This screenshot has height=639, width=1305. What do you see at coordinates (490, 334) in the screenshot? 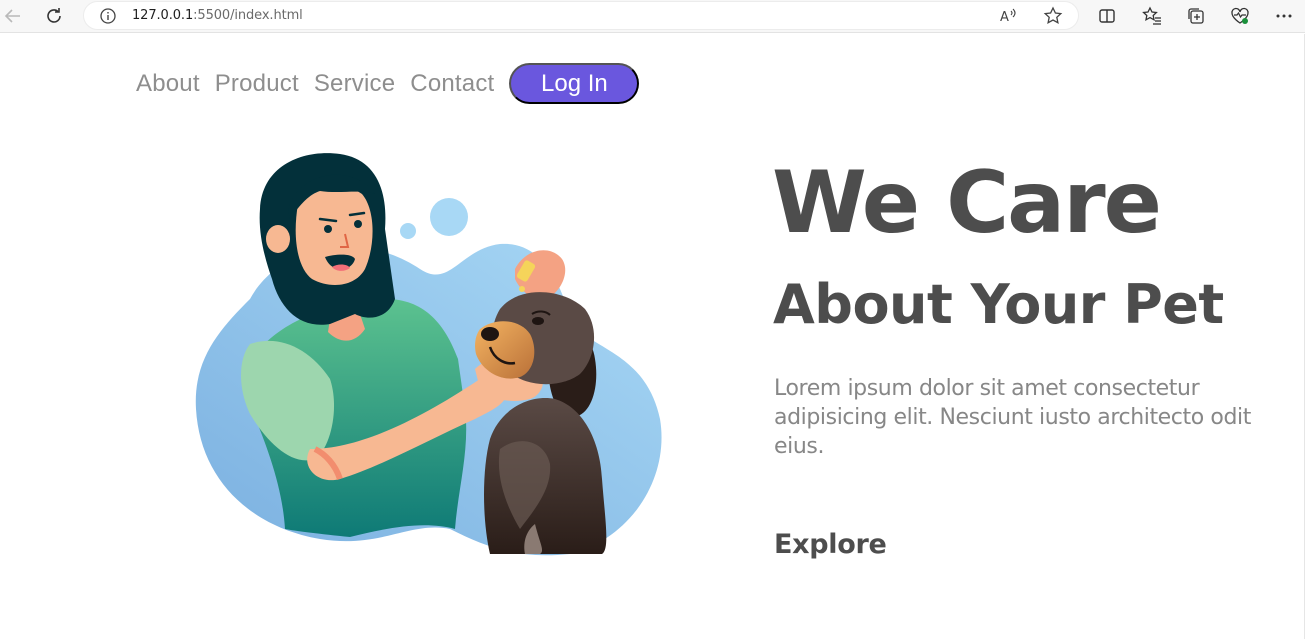
I see `dog-nose` at bounding box center [490, 334].